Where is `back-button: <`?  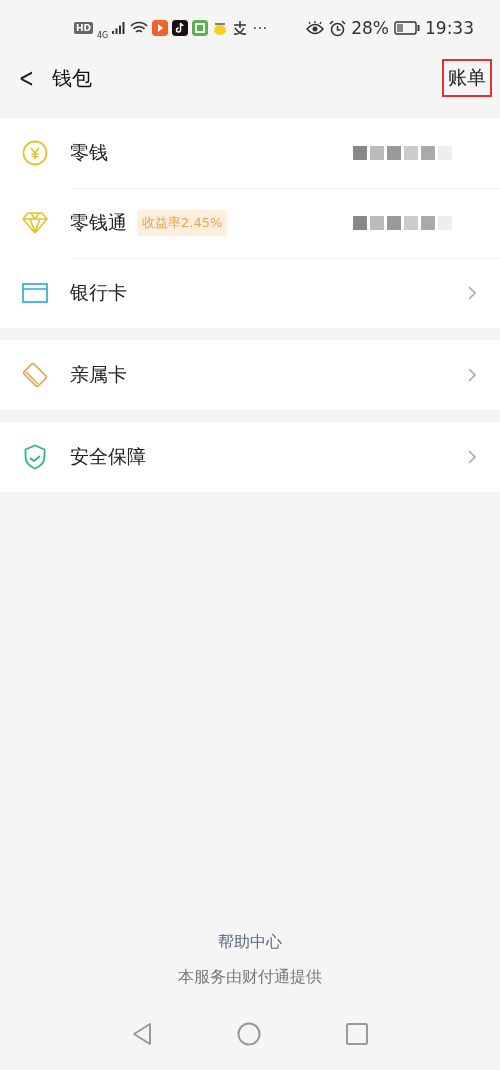 back-button: < is located at coordinates (30, 78).